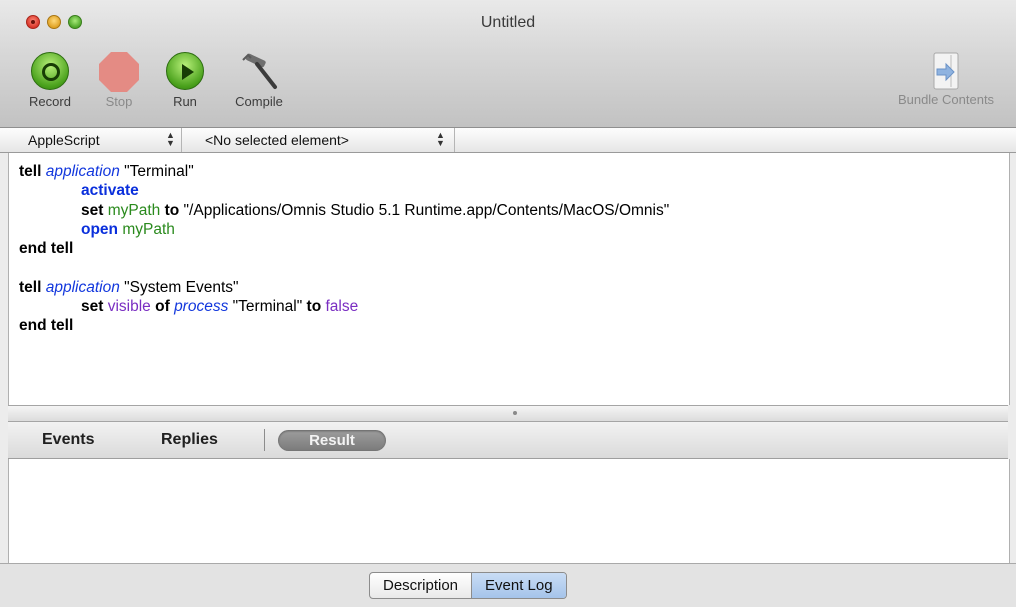 This screenshot has width=1016, height=607. I want to click on event-log-button: Event Log, so click(518, 585).